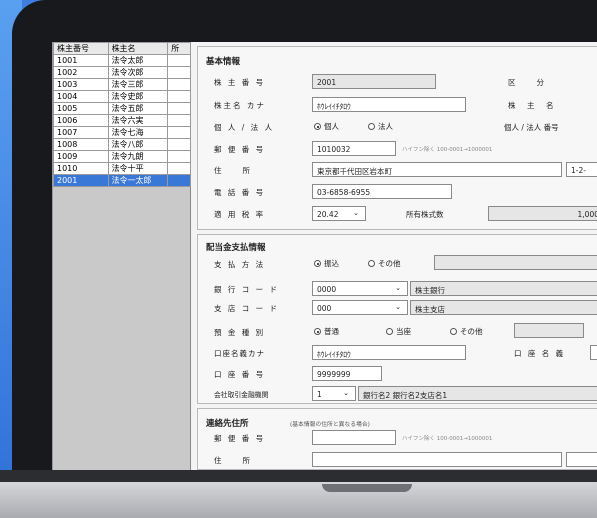  I want to click on table-row: 1008 法令八郎, so click(122, 144).